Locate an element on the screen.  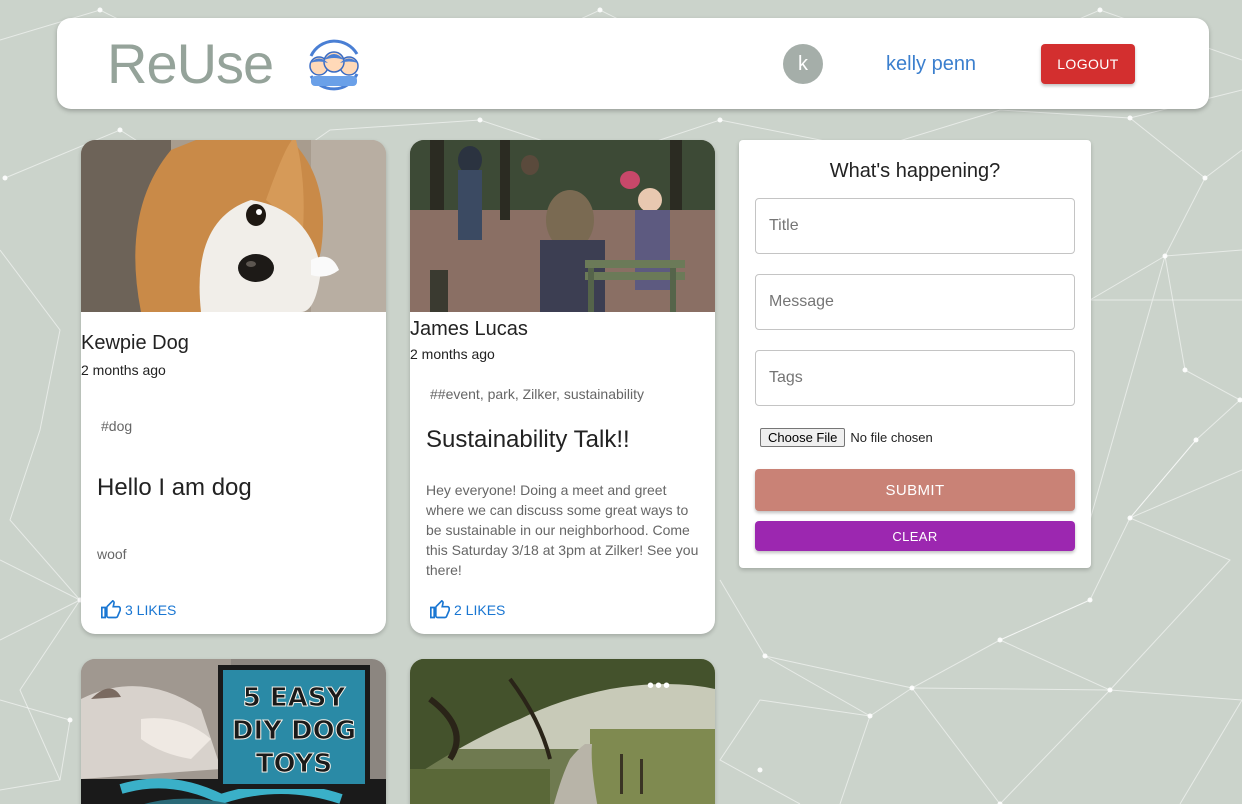
like-button: 2 LIKES is located at coordinates (467, 610).